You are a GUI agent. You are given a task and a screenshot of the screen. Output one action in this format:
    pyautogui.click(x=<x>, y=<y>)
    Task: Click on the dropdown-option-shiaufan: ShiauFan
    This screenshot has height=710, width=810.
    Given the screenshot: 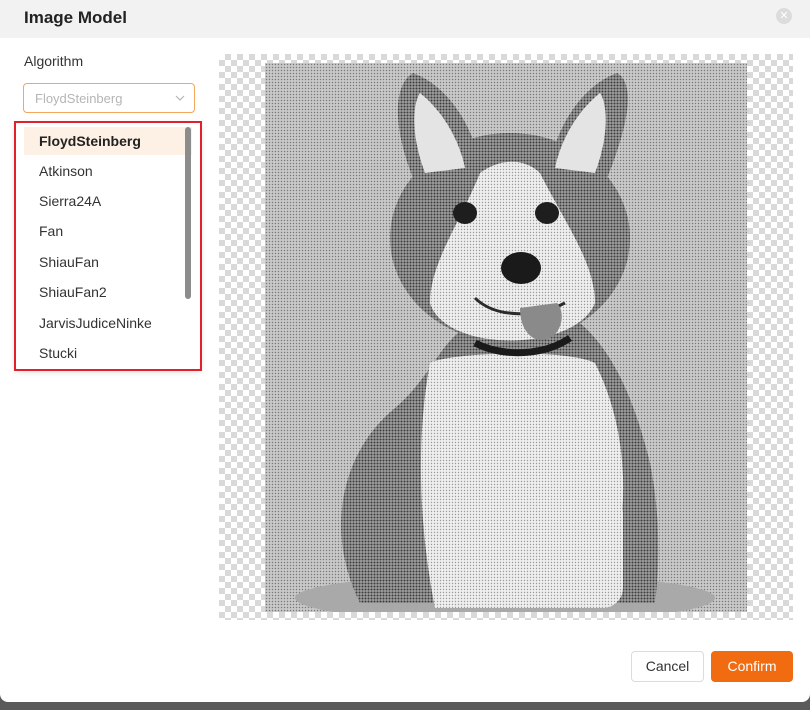 What is the action you would take?
    pyautogui.click(x=108, y=262)
    